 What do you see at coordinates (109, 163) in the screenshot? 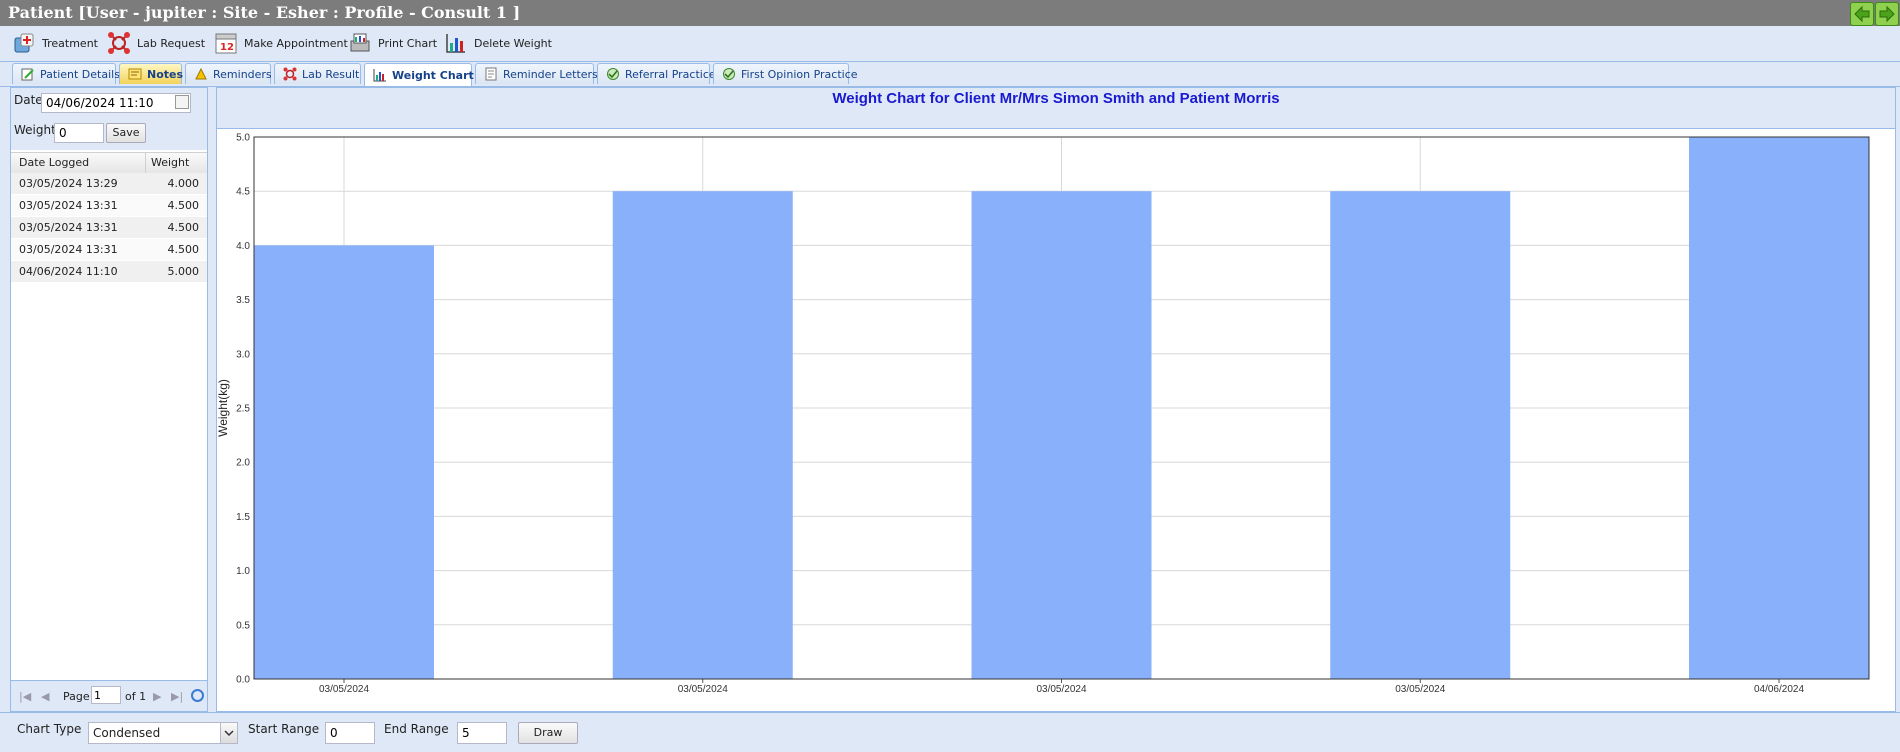
I see `weight-grid-header: Date Logged Weight` at bounding box center [109, 163].